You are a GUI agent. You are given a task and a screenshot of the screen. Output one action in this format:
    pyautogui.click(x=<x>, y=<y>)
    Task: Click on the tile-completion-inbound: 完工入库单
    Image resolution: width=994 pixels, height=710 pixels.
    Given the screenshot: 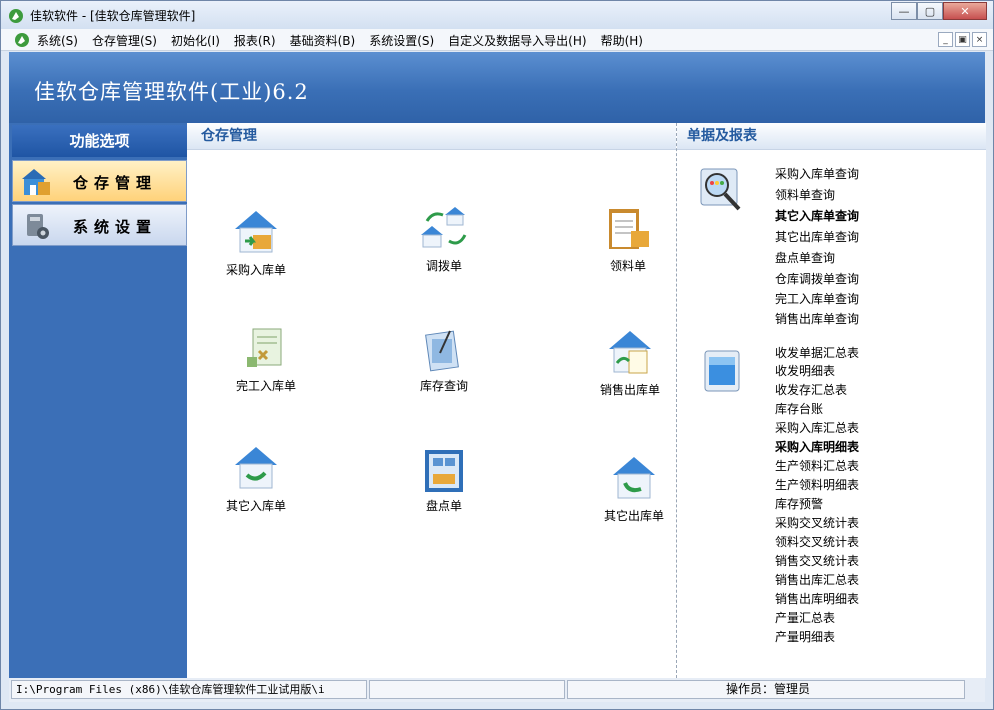 What is the action you would take?
    pyautogui.click(x=266, y=360)
    